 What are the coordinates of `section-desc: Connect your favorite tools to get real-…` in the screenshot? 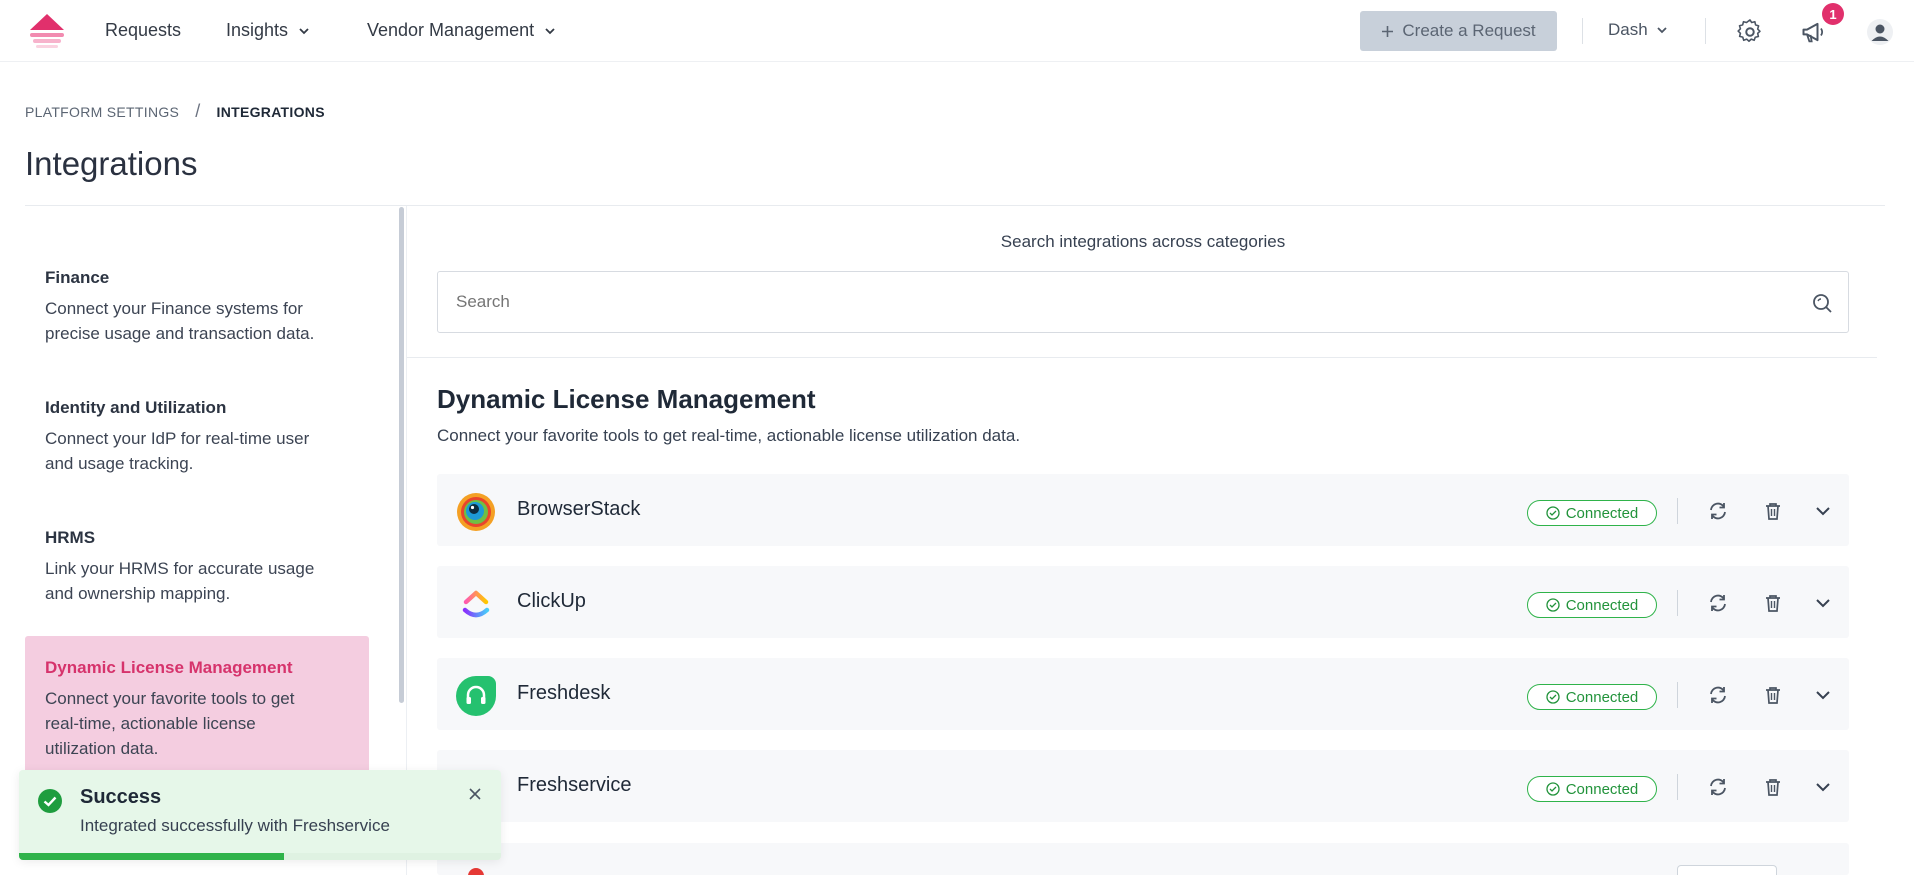 It's located at (729, 435).